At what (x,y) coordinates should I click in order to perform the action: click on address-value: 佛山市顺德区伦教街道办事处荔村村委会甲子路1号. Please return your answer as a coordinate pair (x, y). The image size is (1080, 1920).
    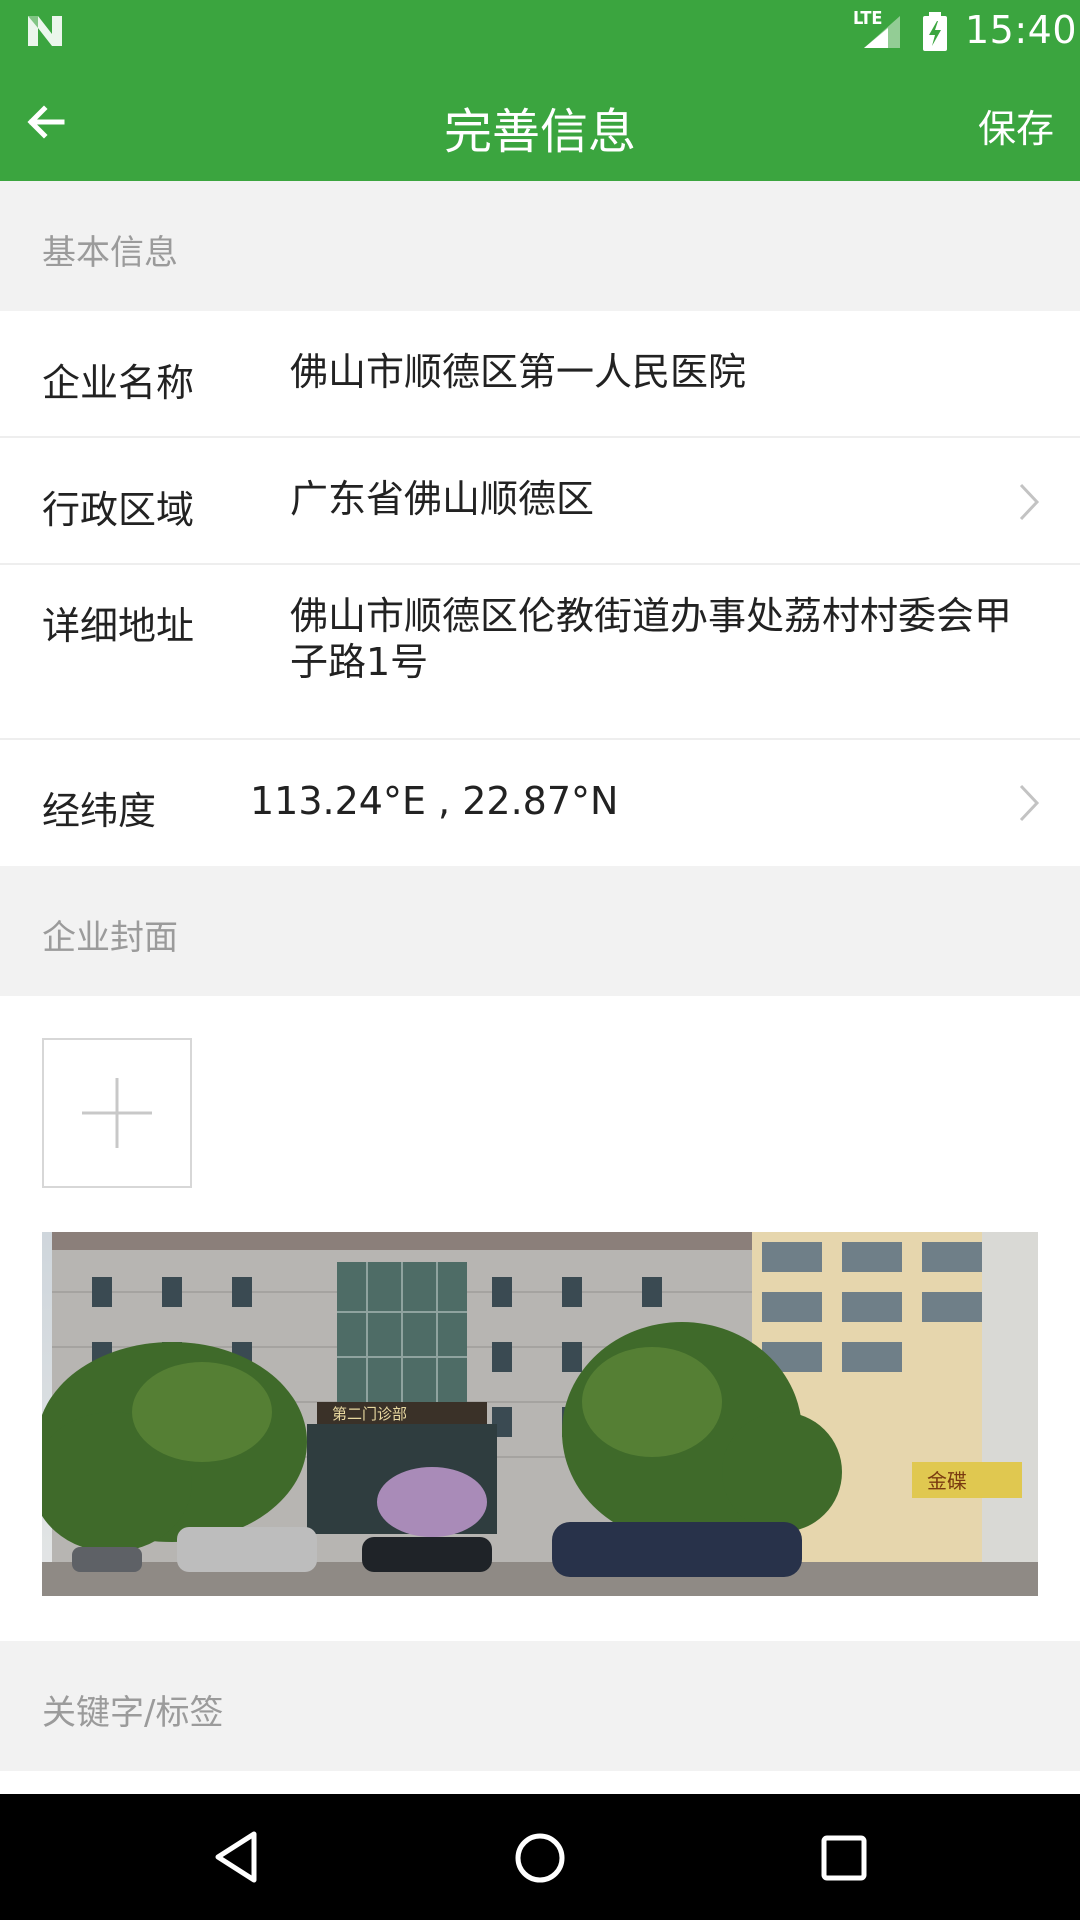
    Looking at the image, I should click on (665, 639).